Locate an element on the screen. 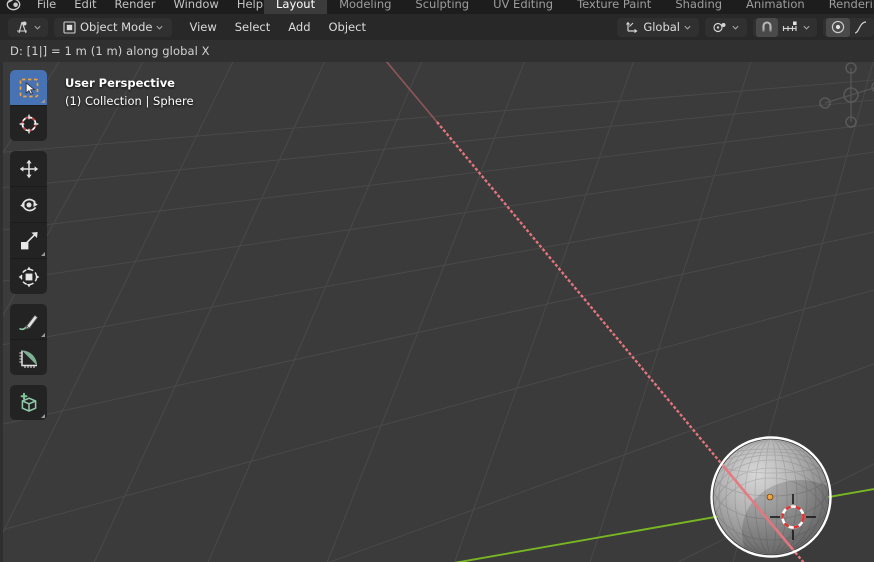 The height and width of the screenshot is (562, 874). orientation-axes-icon is located at coordinates (632, 27).